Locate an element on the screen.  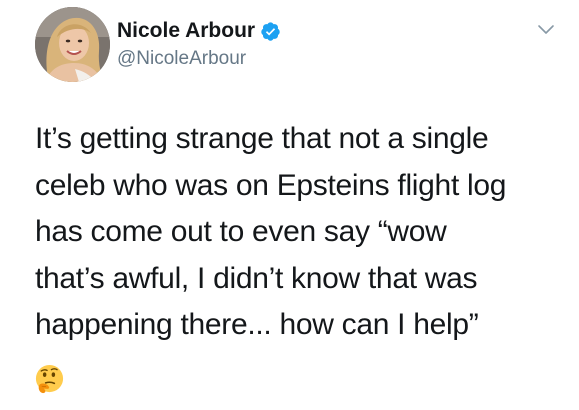
tweet-text-line: celeb who was on Epsteins flight log is located at coordinates (271, 185).